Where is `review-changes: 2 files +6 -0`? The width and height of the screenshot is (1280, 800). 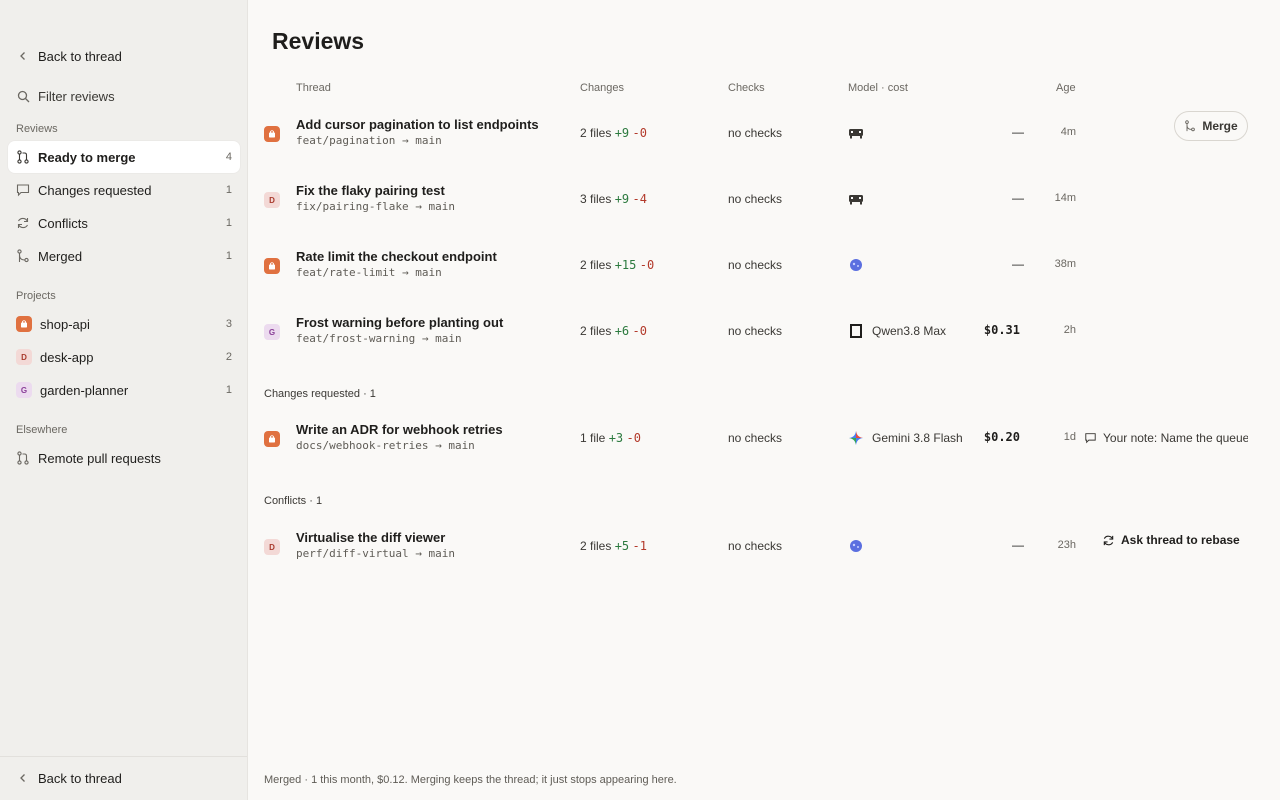 review-changes: 2 files +6 -0 is located at coordinates (613, 331).